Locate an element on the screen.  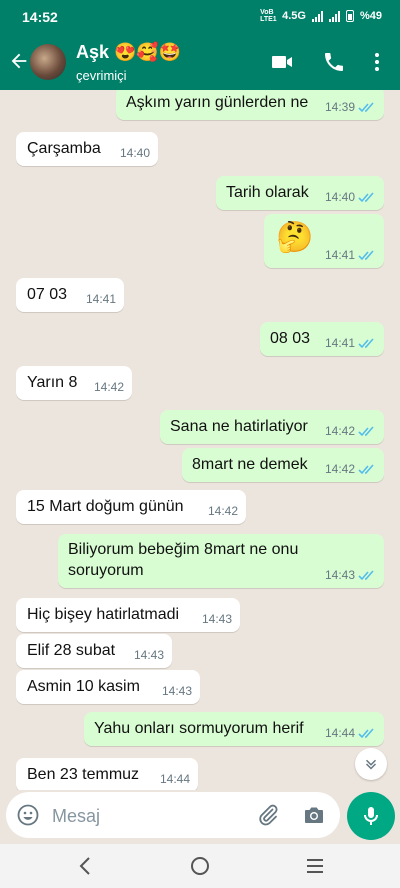
attach-icon is located at coordinates (268, 815).